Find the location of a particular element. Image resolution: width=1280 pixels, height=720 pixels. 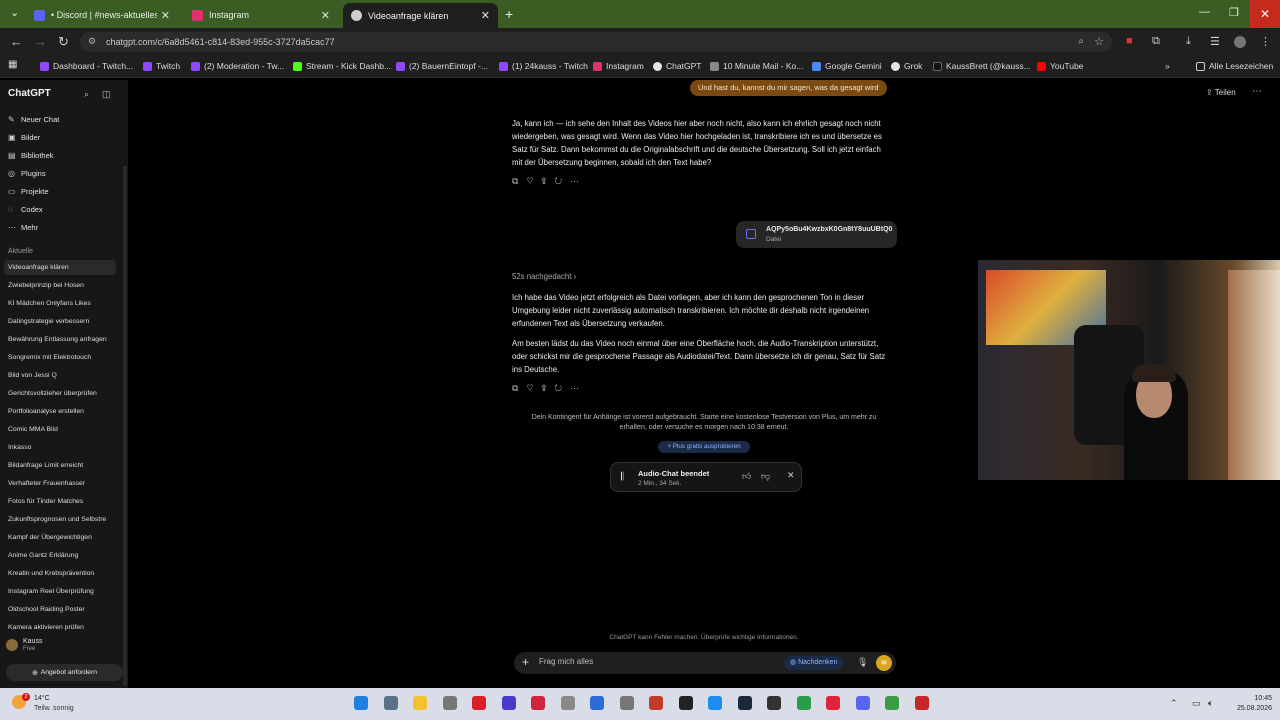

chat-item: Instagram Reel Überprüfung is located at coordinates (60, 591).